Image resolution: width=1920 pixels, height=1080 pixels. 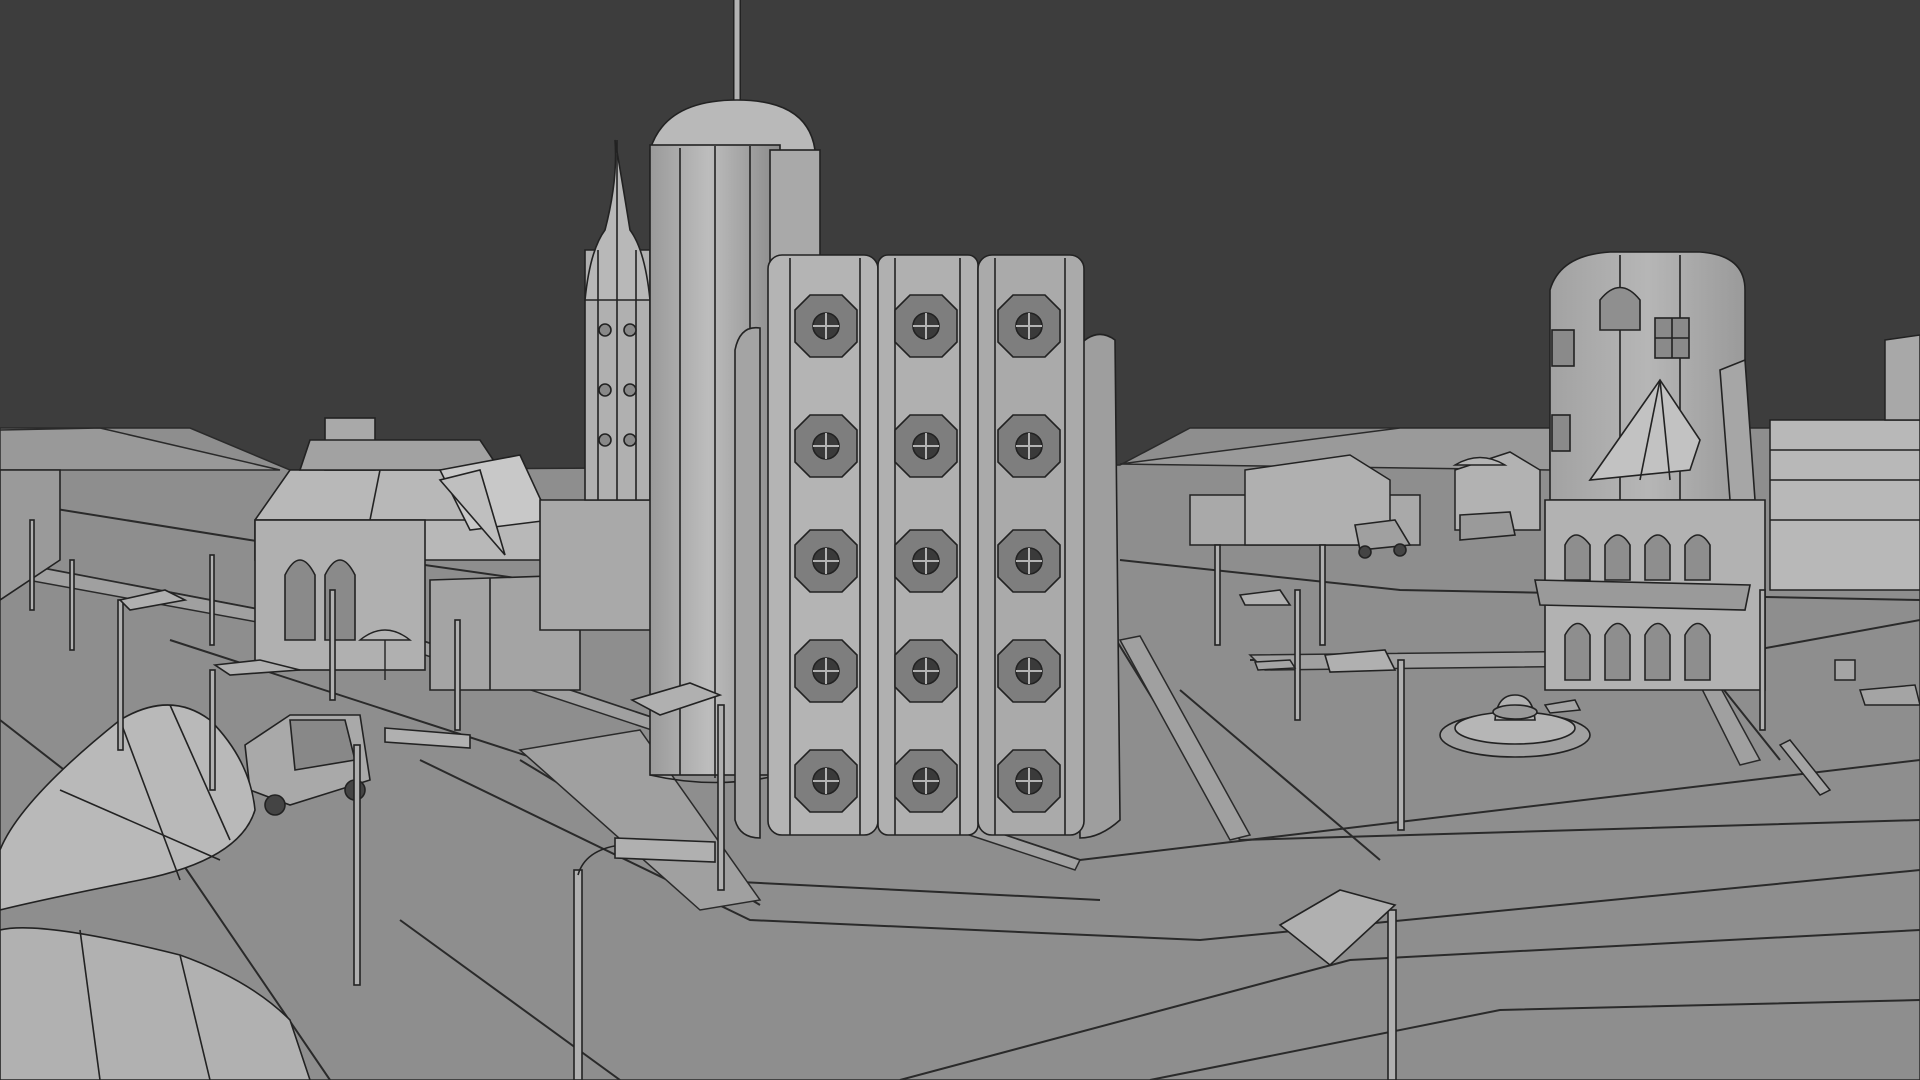 I want to click on hex-window-tower, so click(x=927, y=546).